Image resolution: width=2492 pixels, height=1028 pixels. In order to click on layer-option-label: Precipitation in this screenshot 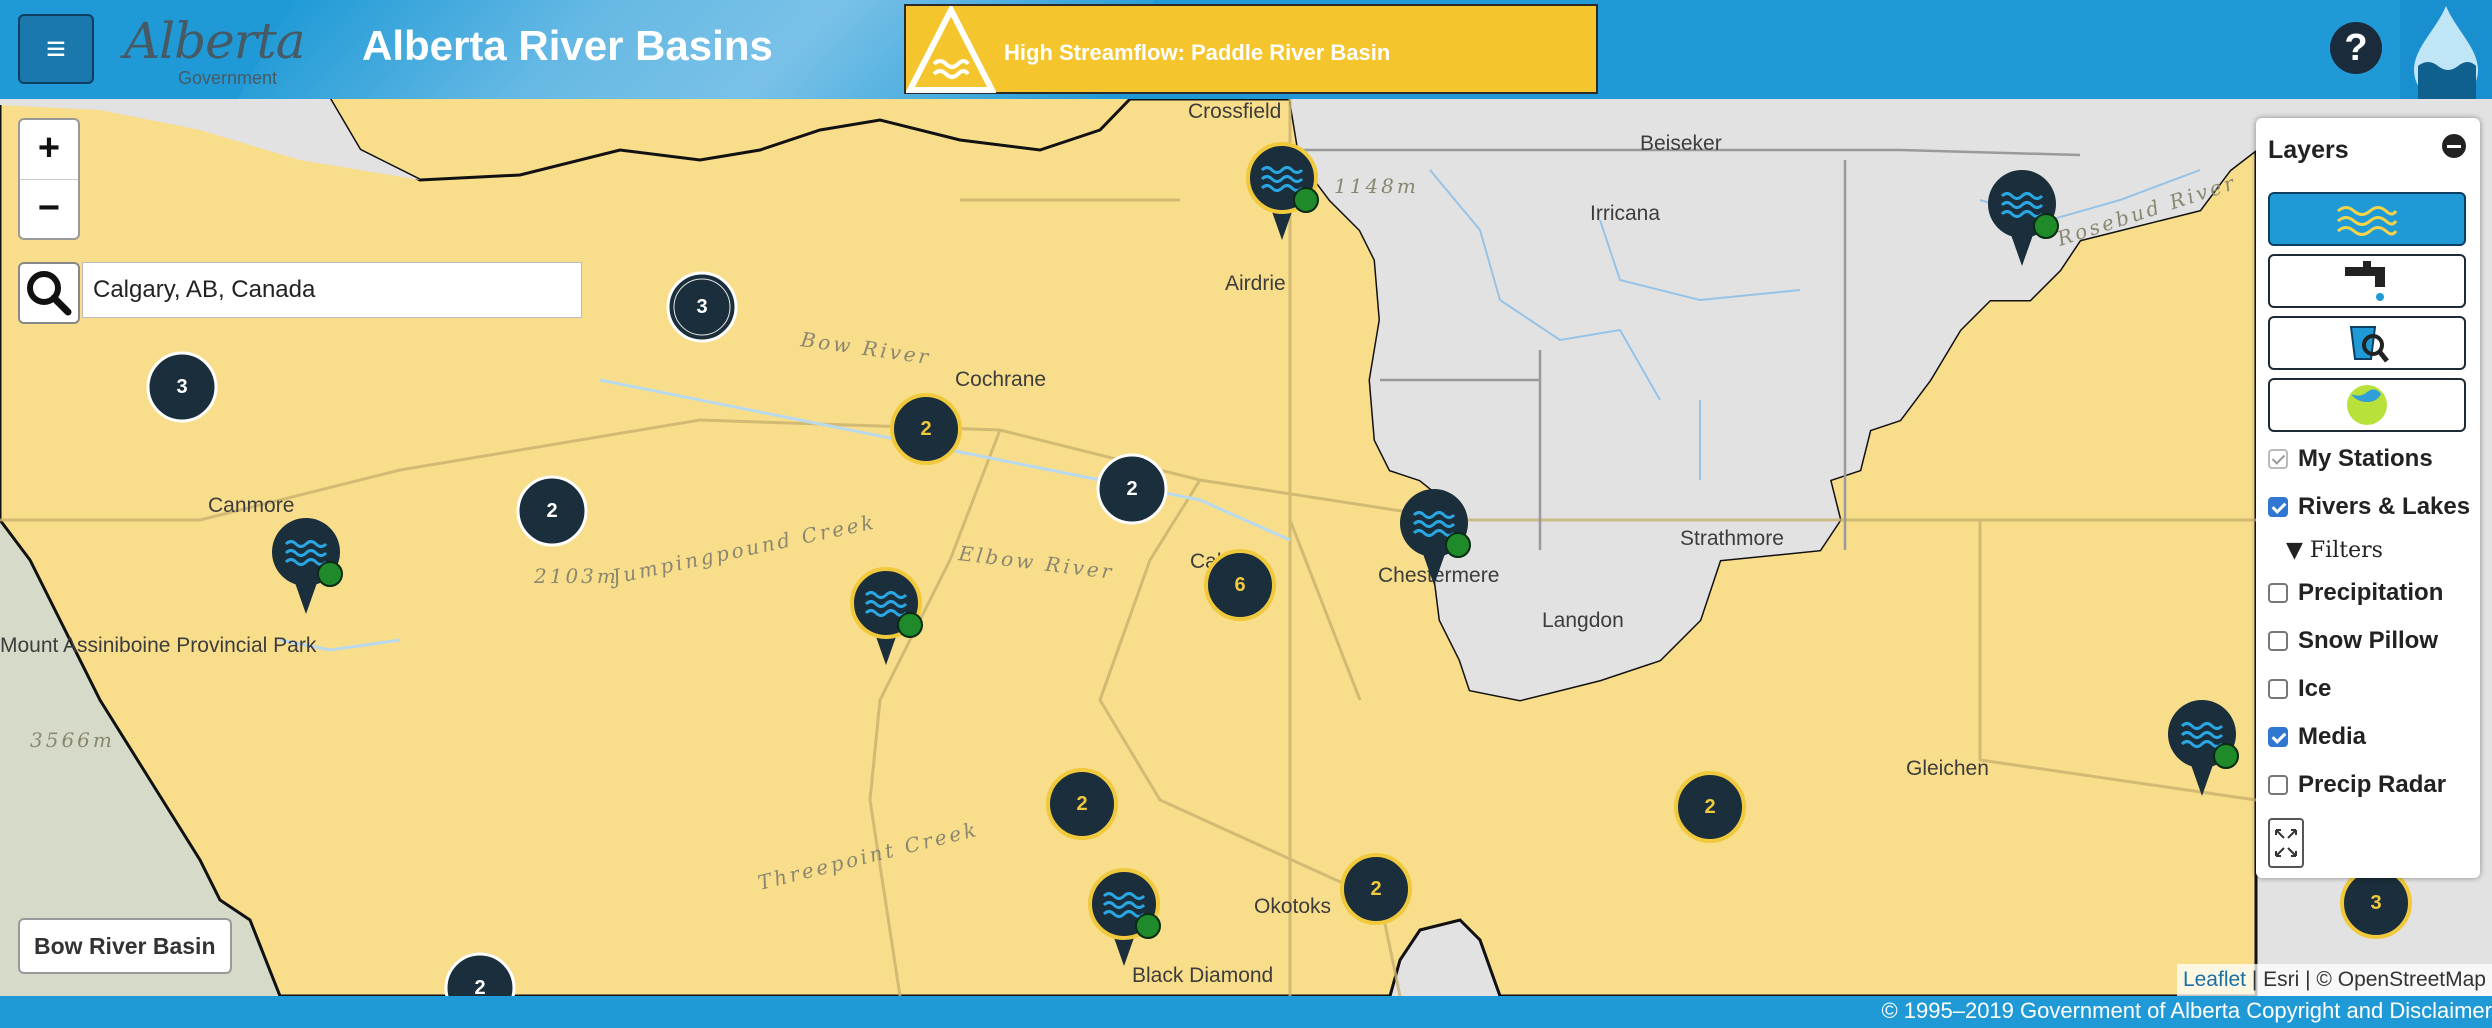, I will do `click(2371, 592)`.